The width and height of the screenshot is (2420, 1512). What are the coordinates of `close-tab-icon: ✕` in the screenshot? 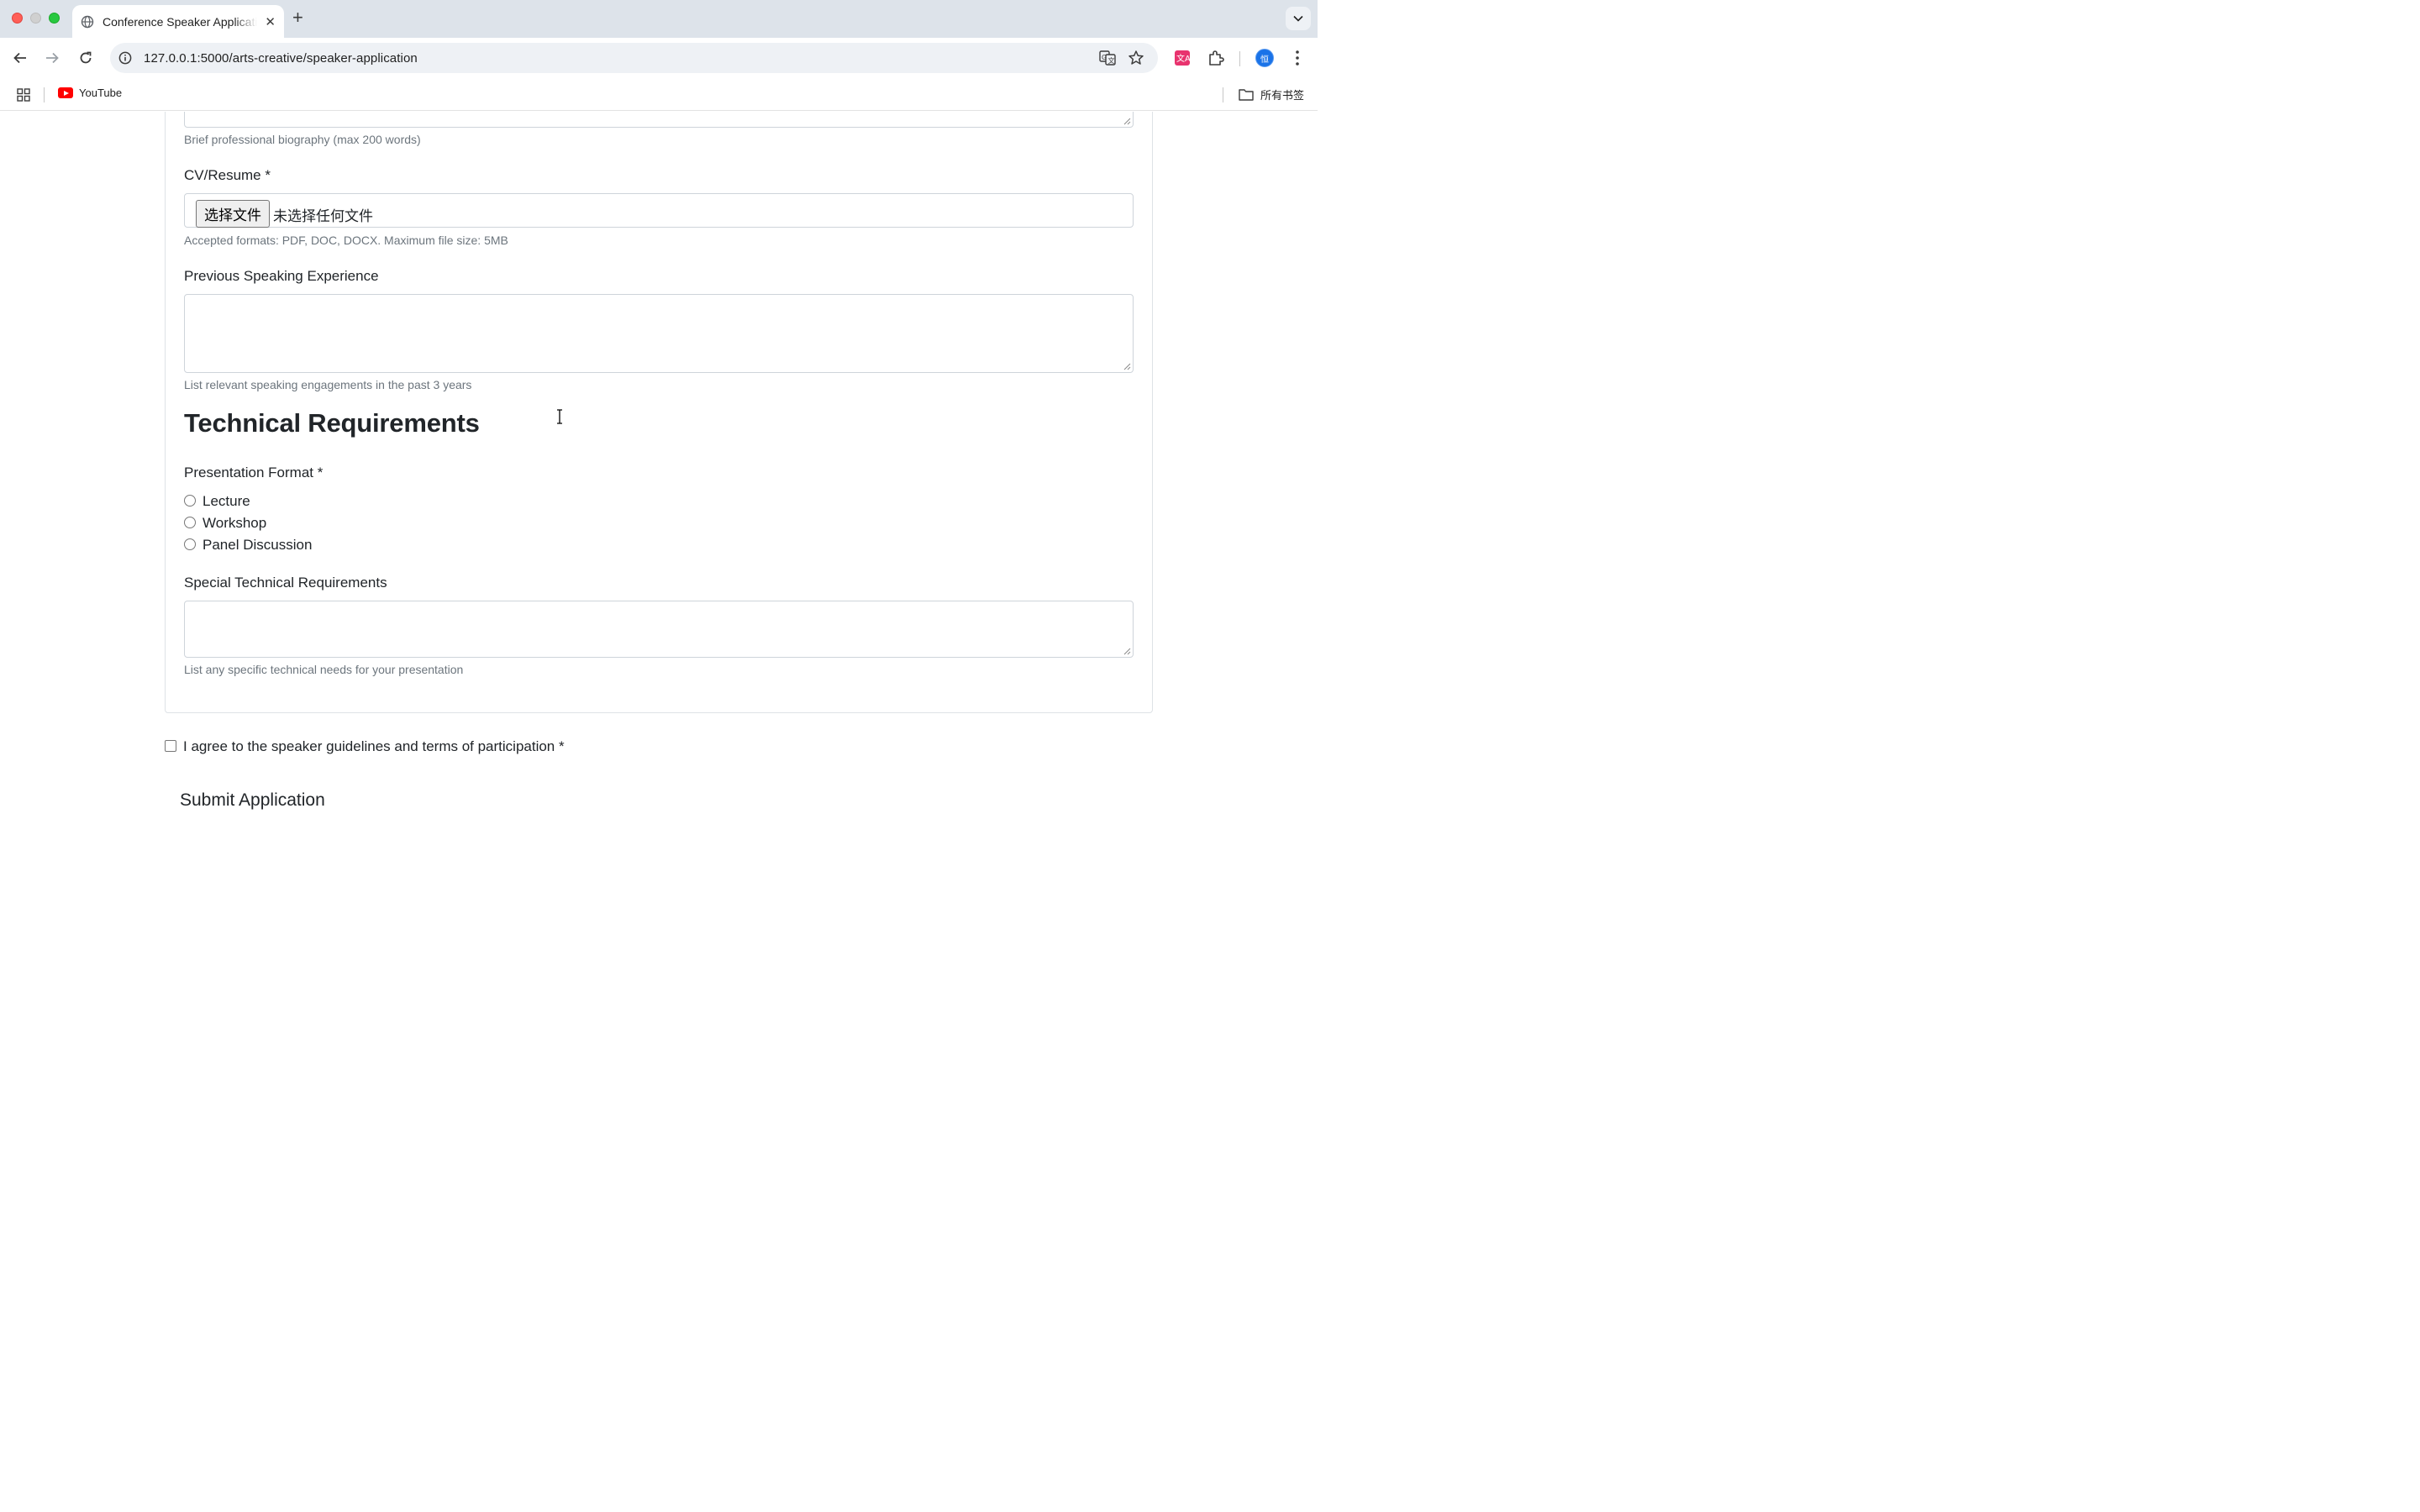 It's located at (270, 21).